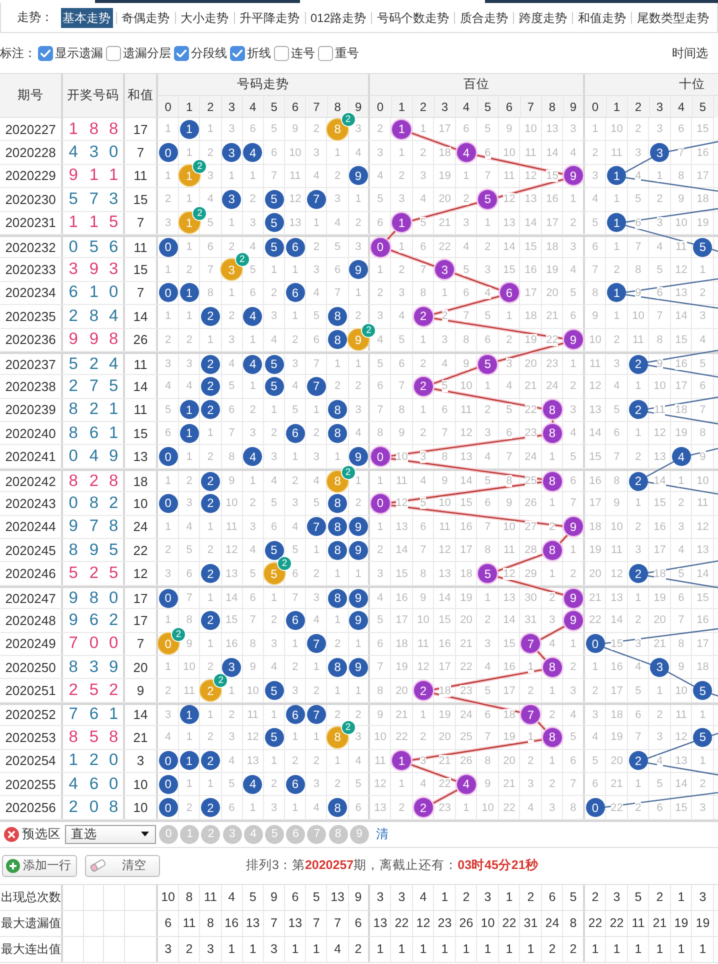 The width and height of the screenshot is (718, 964). What do you see at coordinates (303, 53) in the screenshot?
I see `checkbox-label: 连号` at bounding box center [303, 53].